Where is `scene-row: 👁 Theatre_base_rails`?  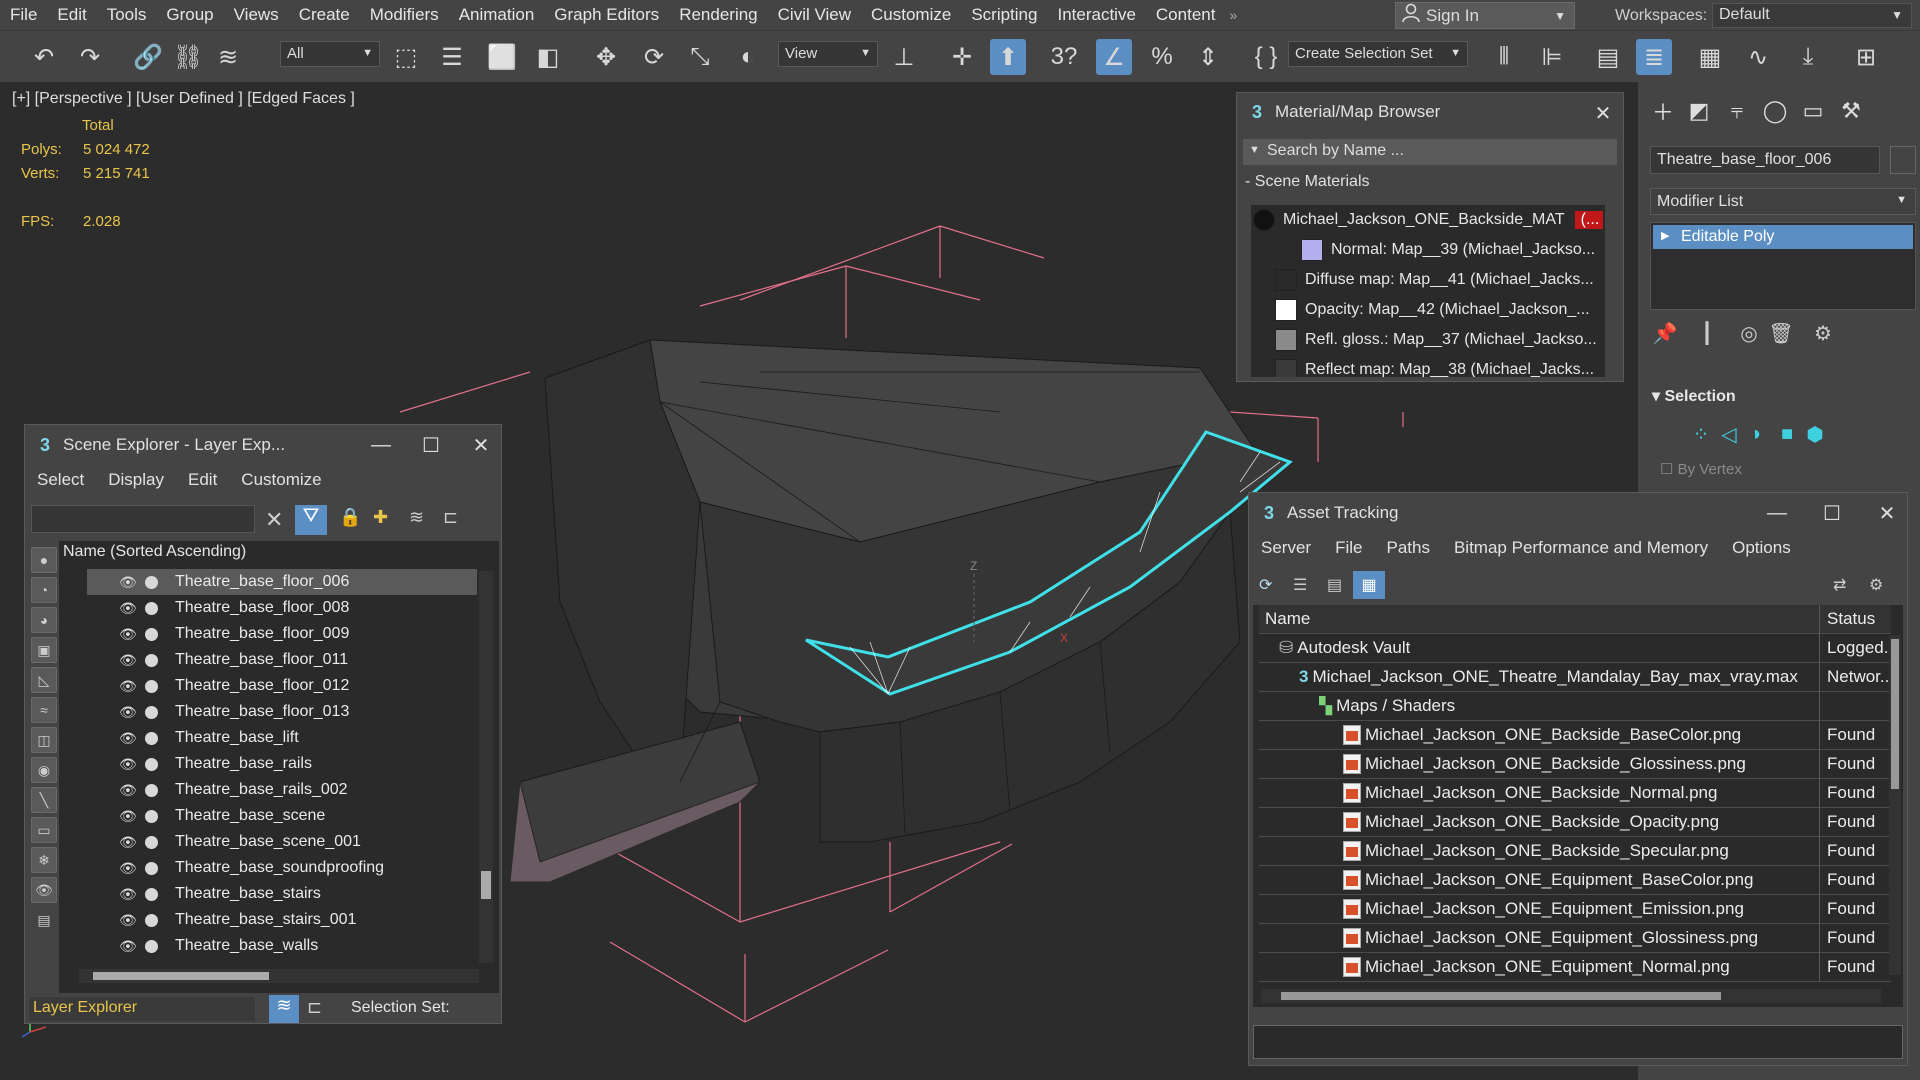 scene-row: 👁 Theatre_base_rails is located at coordinates (282, 764).